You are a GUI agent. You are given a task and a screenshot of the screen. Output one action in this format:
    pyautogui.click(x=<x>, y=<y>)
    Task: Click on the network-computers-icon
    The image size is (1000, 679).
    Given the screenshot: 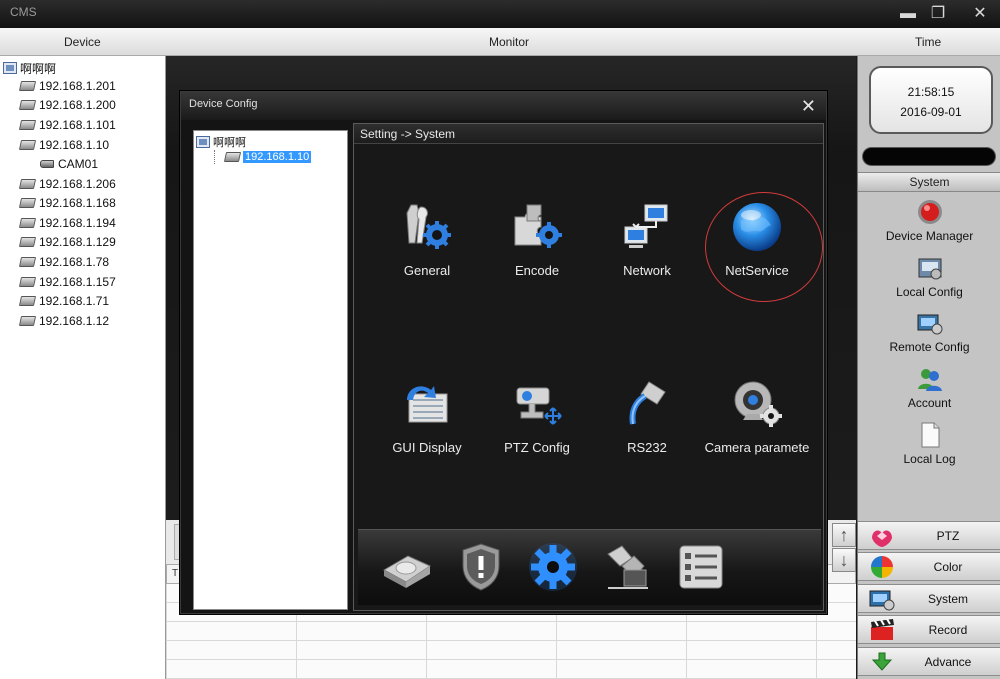 What is the action you would take?
    pyautogui.click(x=646, y=226)
    